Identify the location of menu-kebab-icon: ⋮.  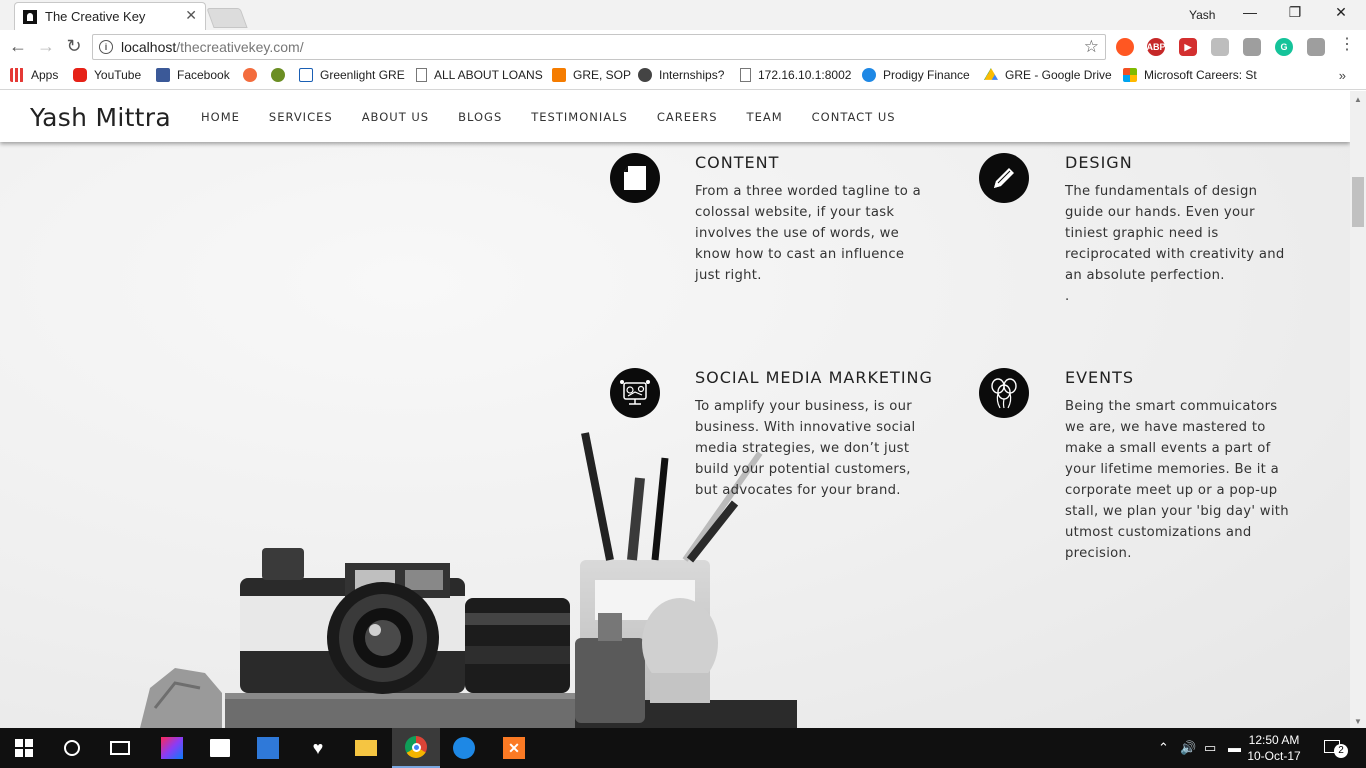
(1347, 44).